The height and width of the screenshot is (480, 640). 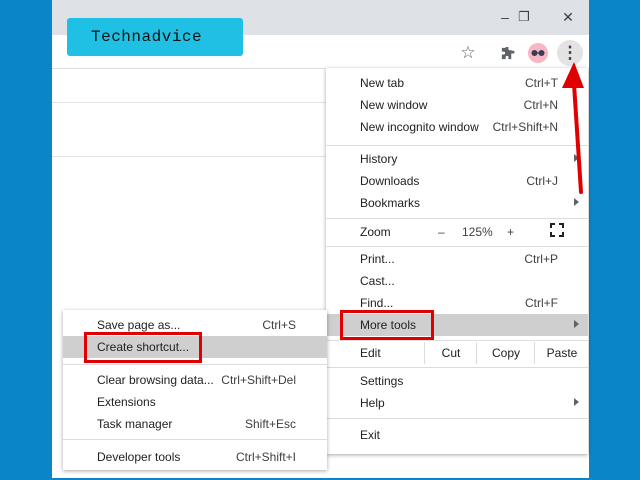 I want to click on menu-item-edit: Edit Cut Copy Paste, so click(x=457, y=353).